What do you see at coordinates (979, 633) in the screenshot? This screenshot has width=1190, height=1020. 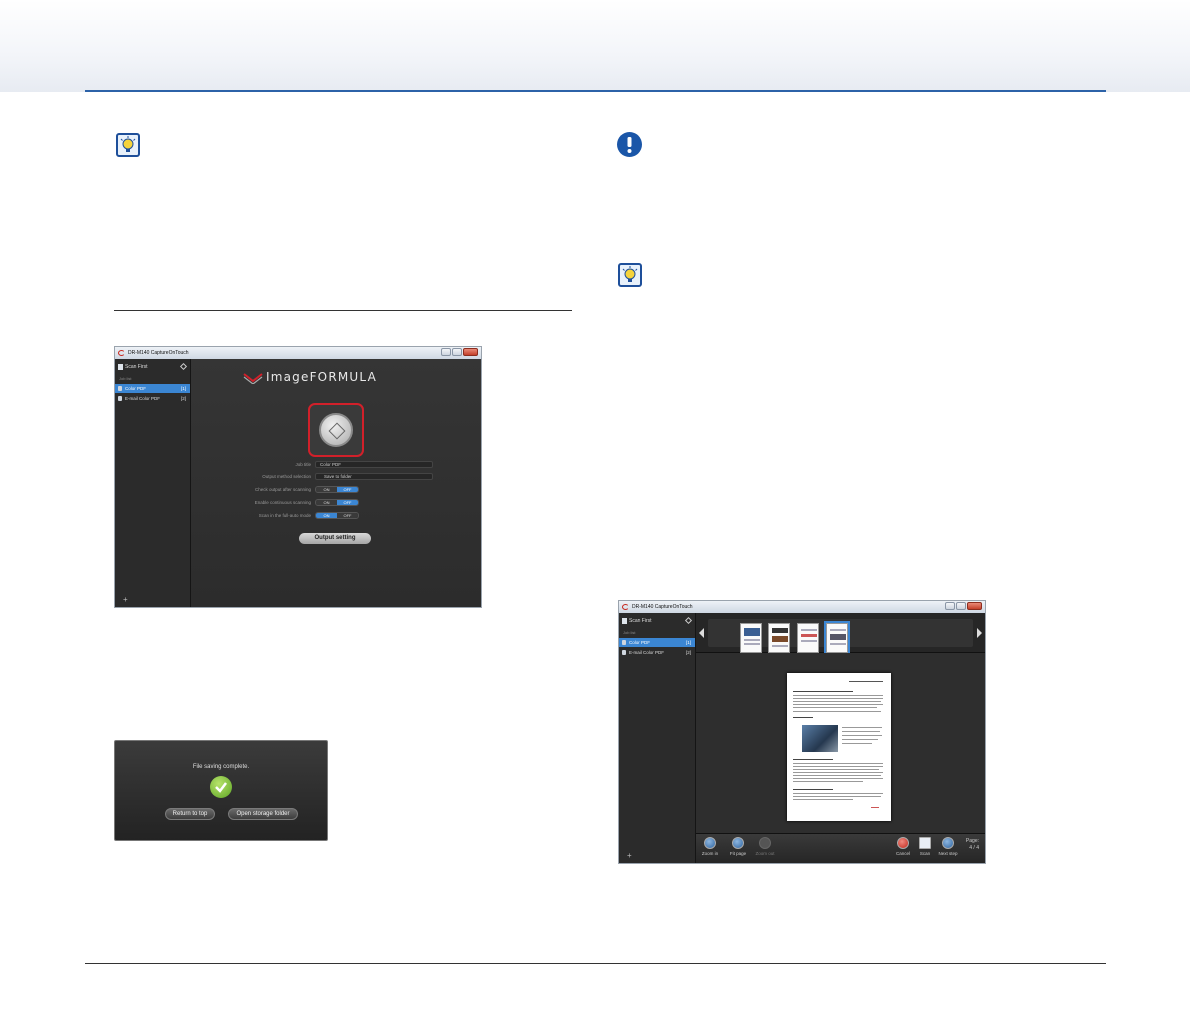 I see `next-arrow-icon` at bounding box center [979, 633].